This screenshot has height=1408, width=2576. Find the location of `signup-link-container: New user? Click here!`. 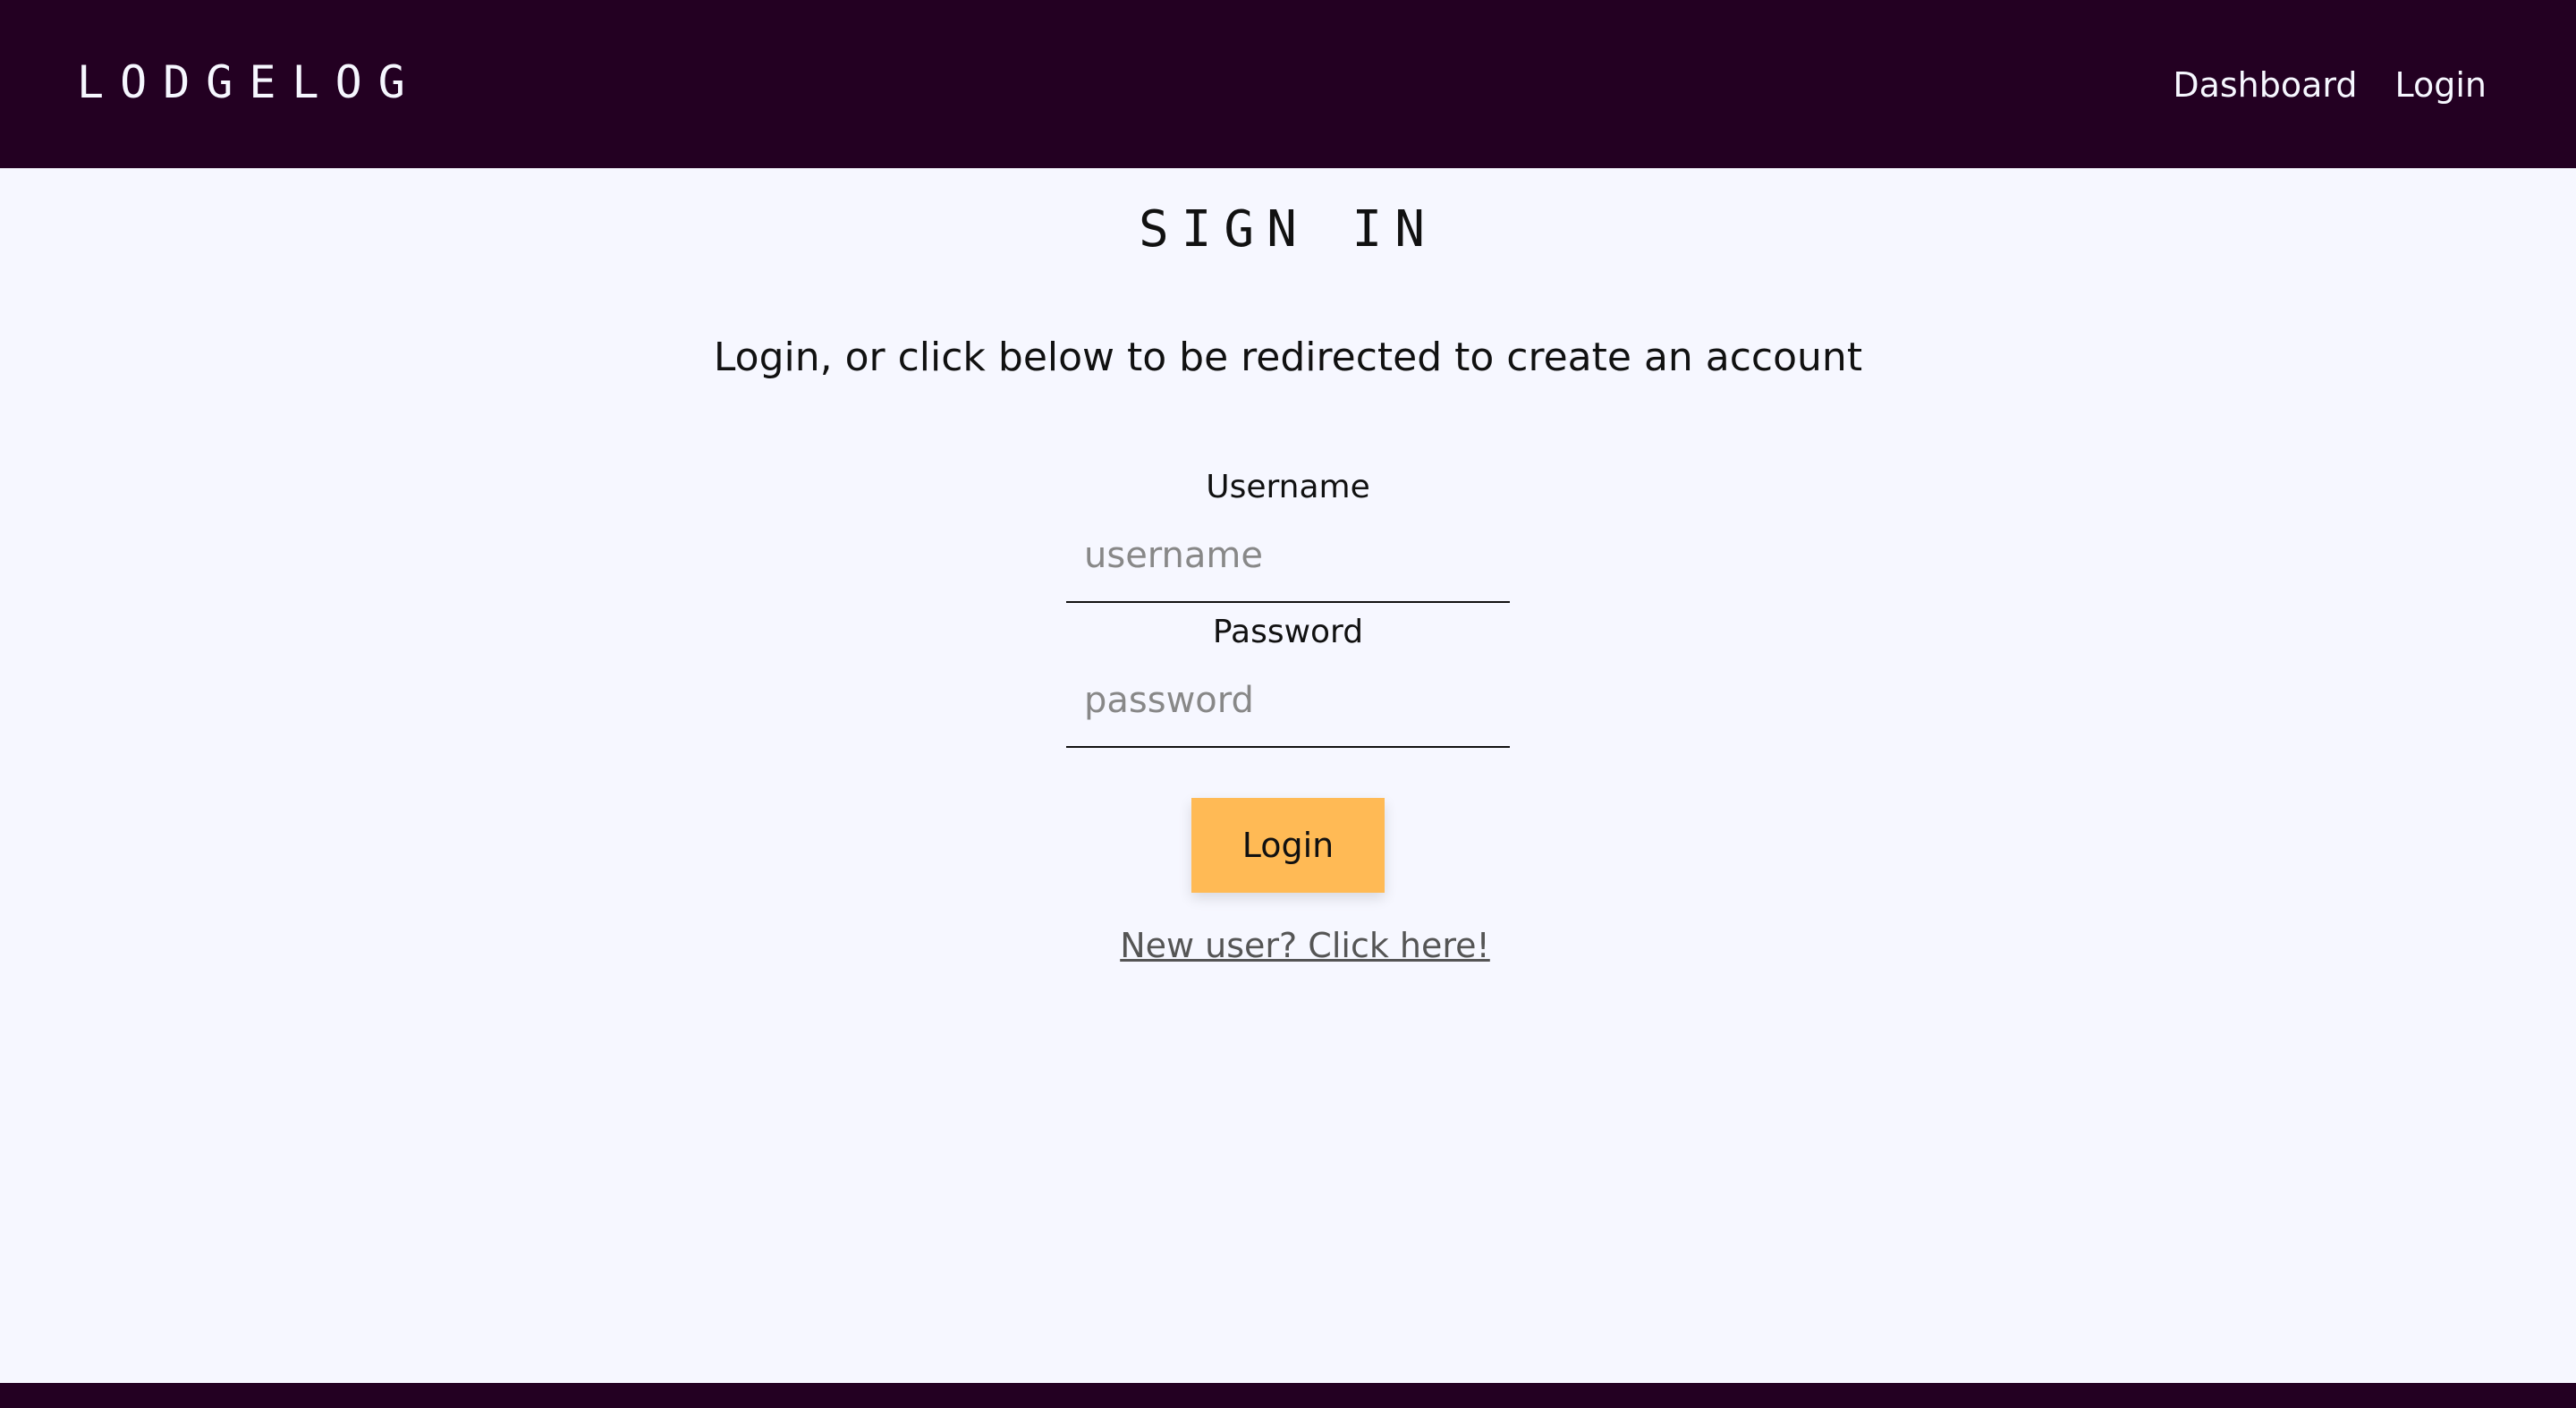

signup-link-container: New user? Click here! is located at coordinates (1288, 946).